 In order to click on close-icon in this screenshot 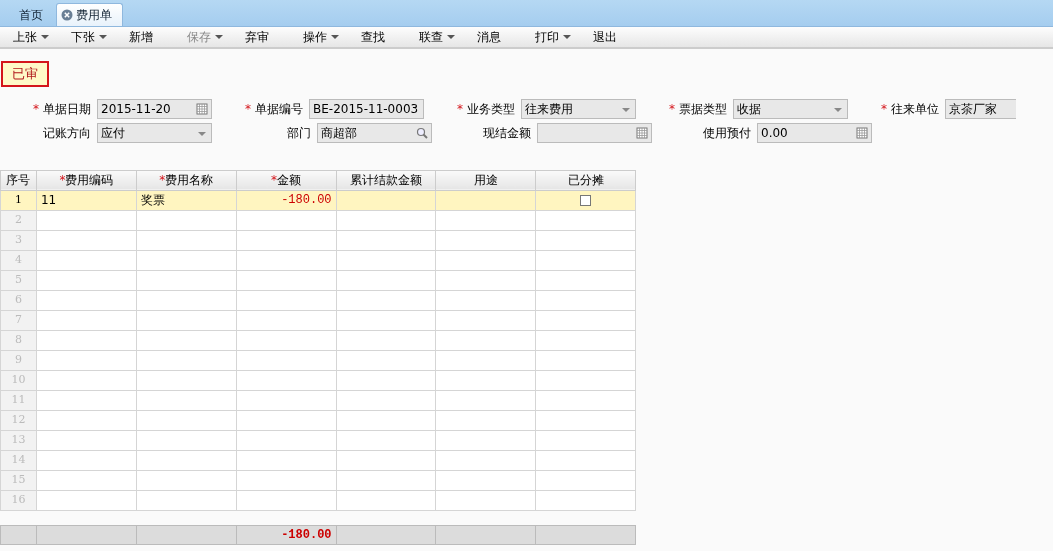, I will do `click(67, 15)`.